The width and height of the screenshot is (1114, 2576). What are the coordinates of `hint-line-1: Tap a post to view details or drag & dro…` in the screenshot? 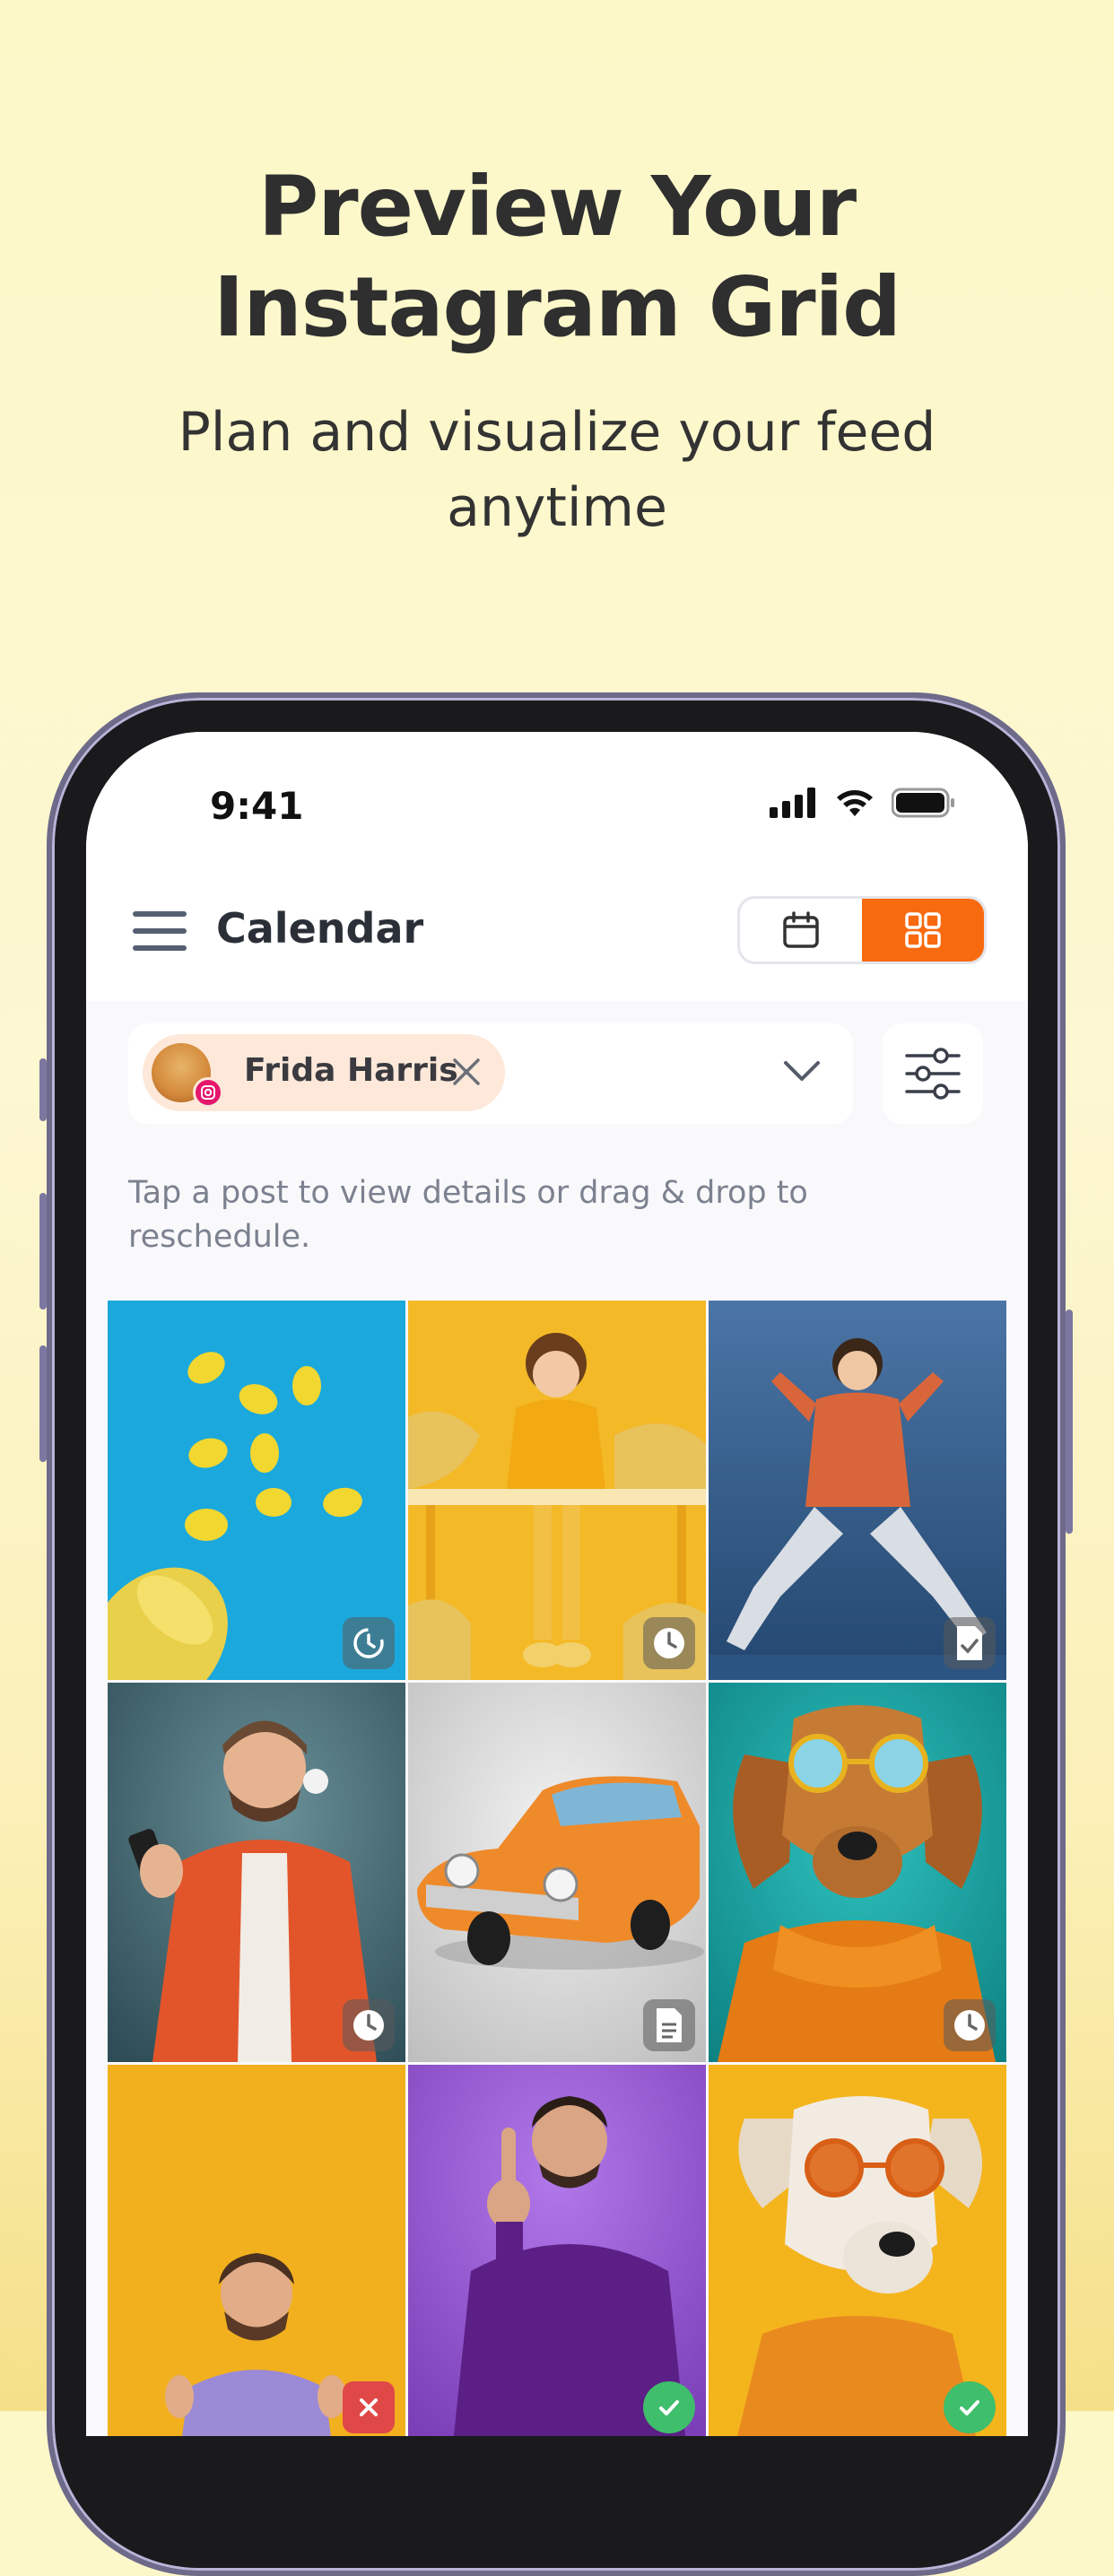 It's located at (468, 1193).